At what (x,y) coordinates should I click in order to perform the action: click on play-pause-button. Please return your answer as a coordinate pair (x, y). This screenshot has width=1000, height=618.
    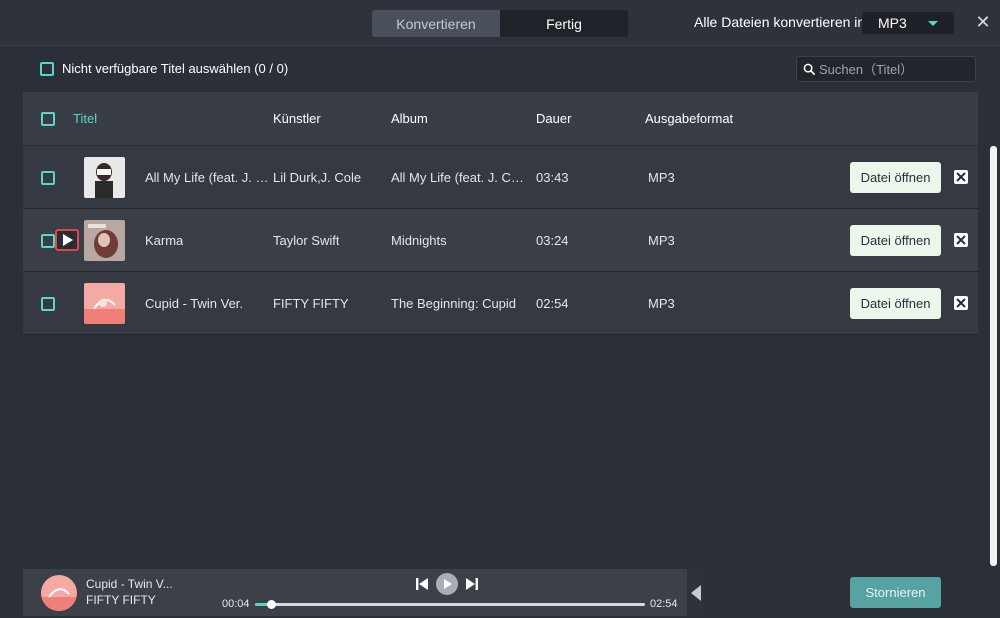
    Looking at the image, I should click on (447, 584).